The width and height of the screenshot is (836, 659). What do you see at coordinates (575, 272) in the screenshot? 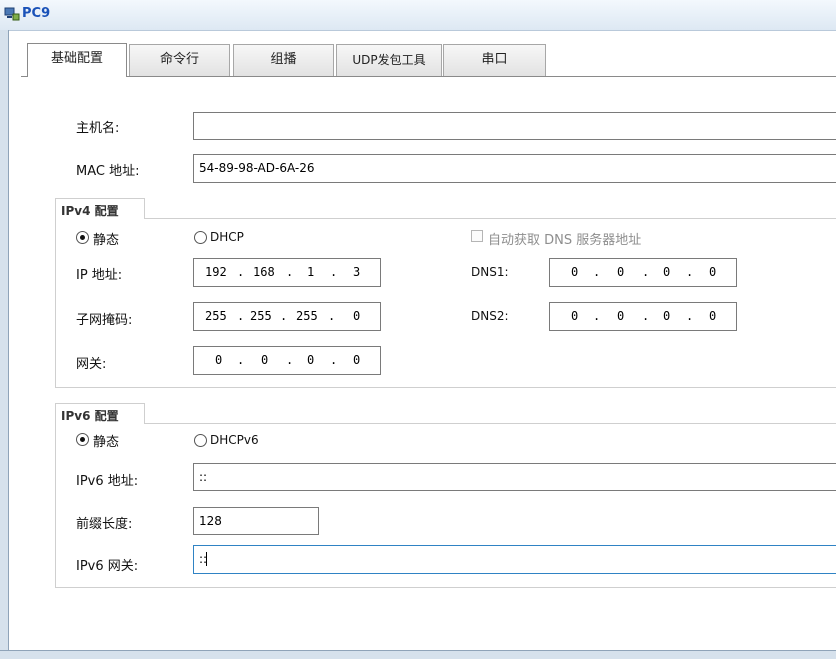
I see `dns1-octet-1: 0` at bounding box center [575, 272].